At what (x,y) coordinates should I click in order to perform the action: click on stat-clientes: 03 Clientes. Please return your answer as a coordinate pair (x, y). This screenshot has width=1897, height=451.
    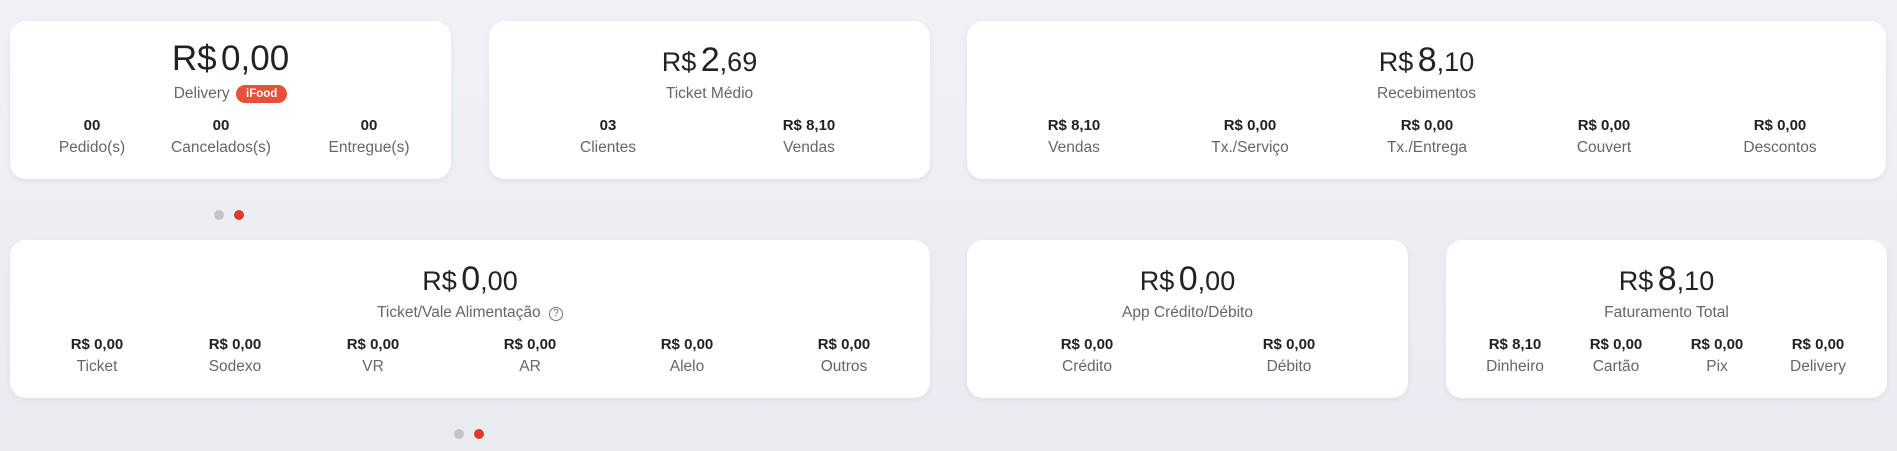
    Looking at the image, I should click on (608, 136).